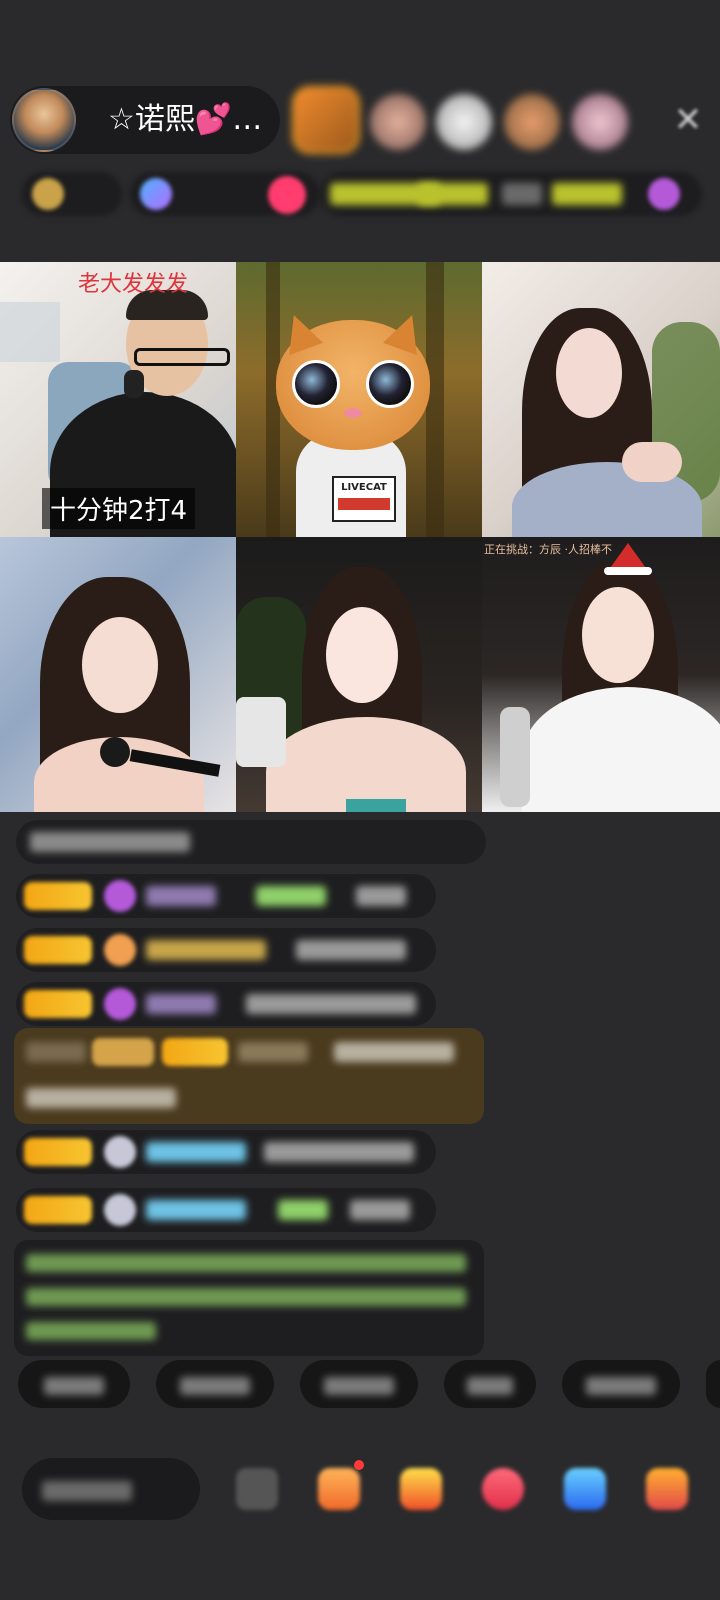  I want to click on fans-icon, so click(156, 194).